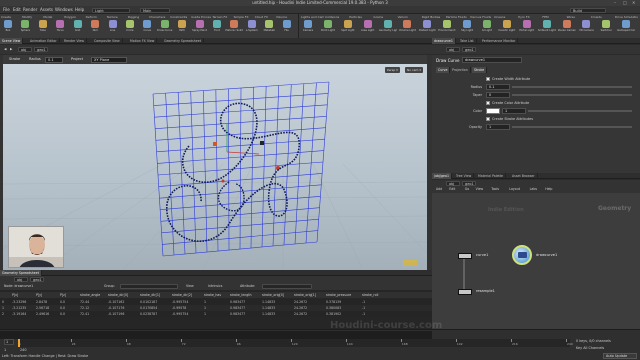 The width and height of the screenshot is (640, 360). Describe the element at coordinates (414, 70) in the screenshot. I see `camera-button: No cam ▾` at that location.